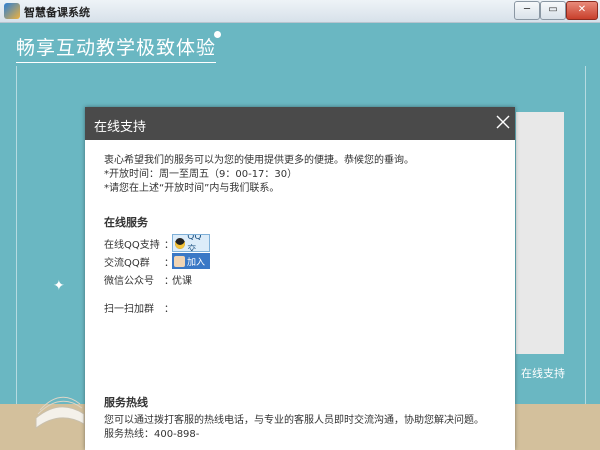 The height and width of the screenshot is (450, 600). Describe the element at coordinates (582, 10) in the screenshot. I see `close-button: ✕` at that location.